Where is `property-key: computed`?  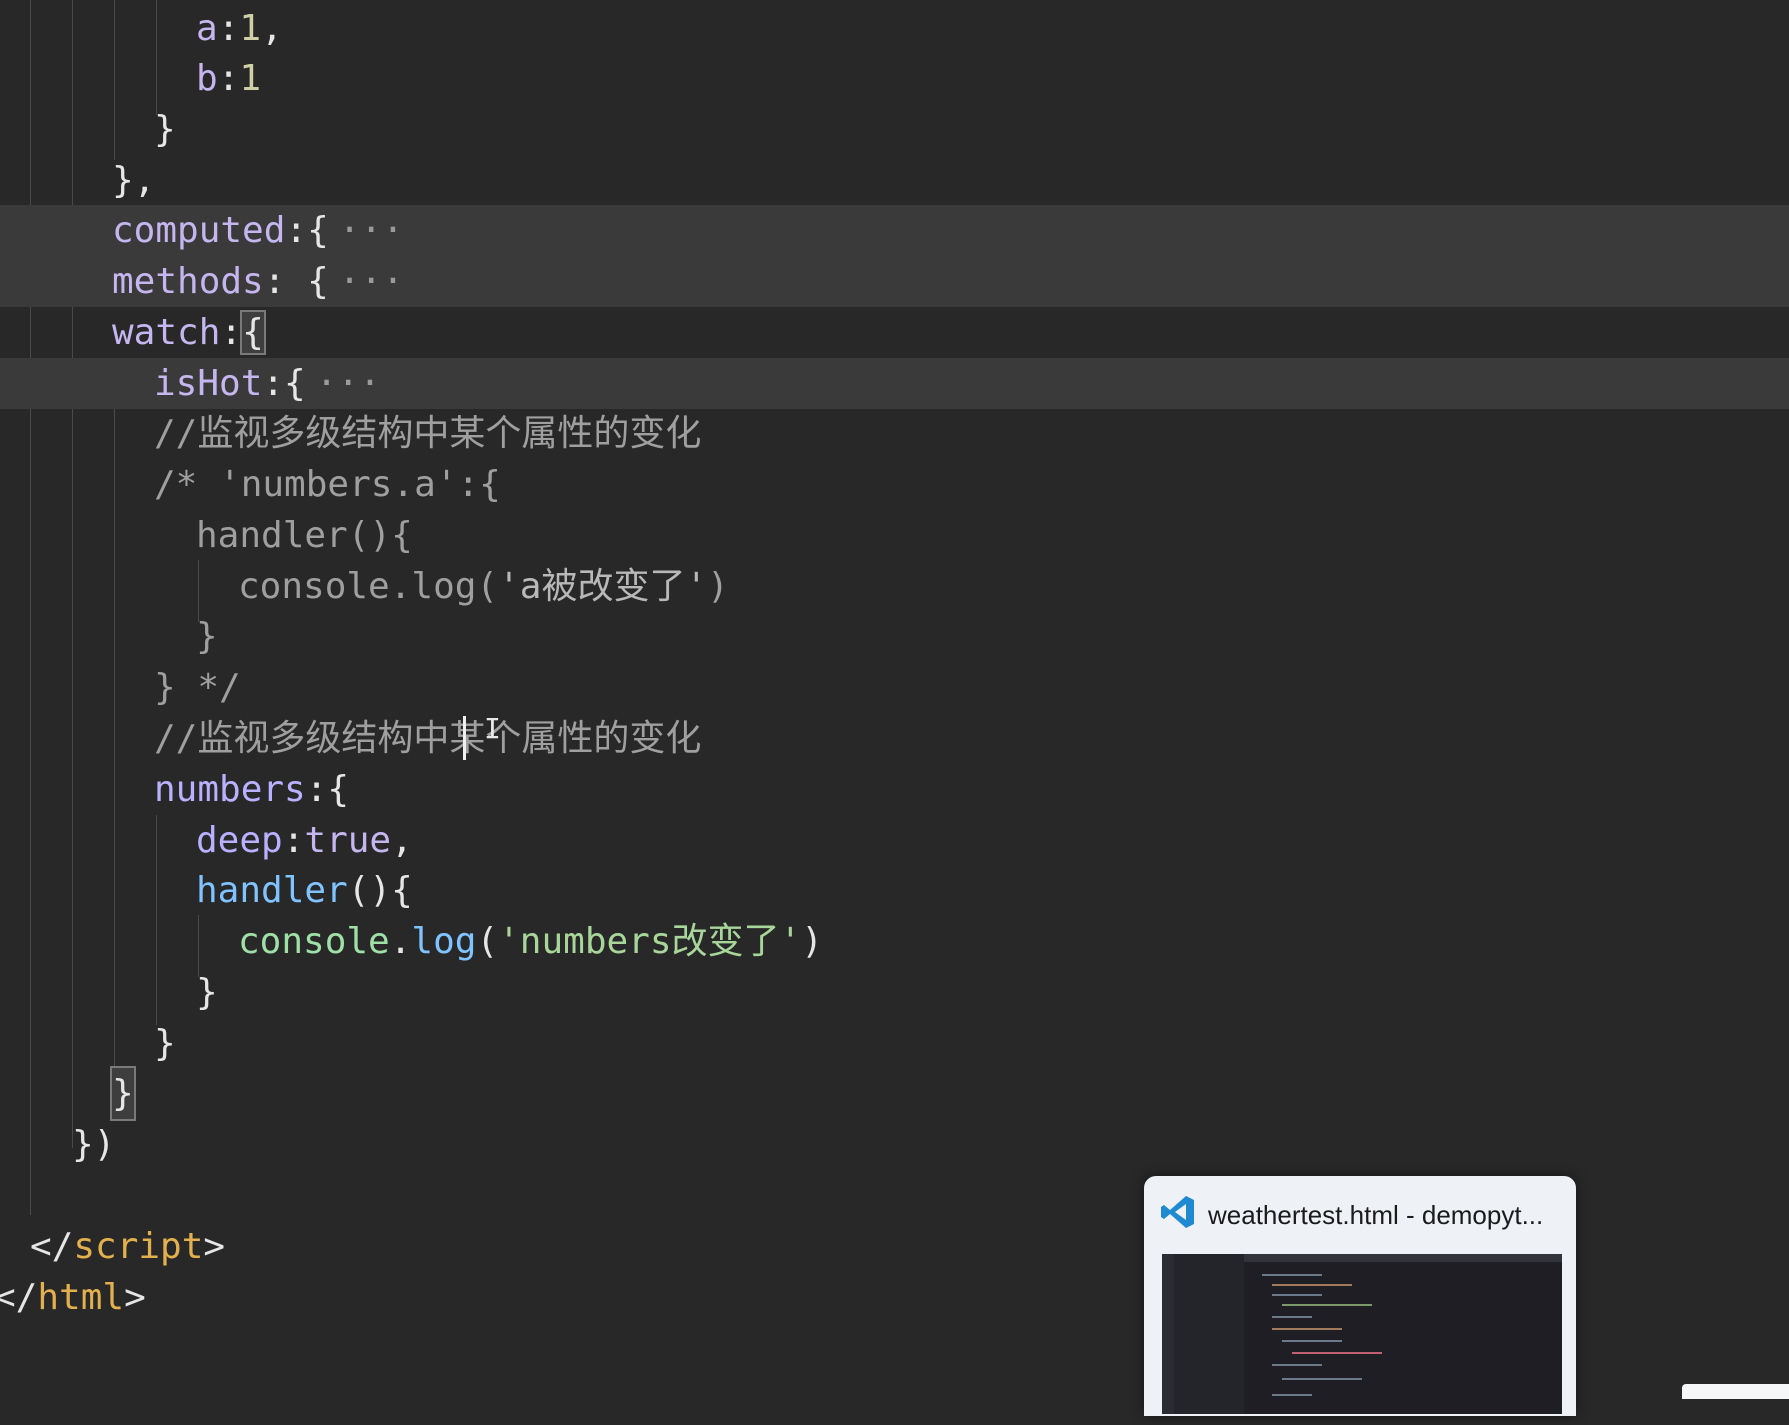 property-key: computed is located at coordinates (199, 230).